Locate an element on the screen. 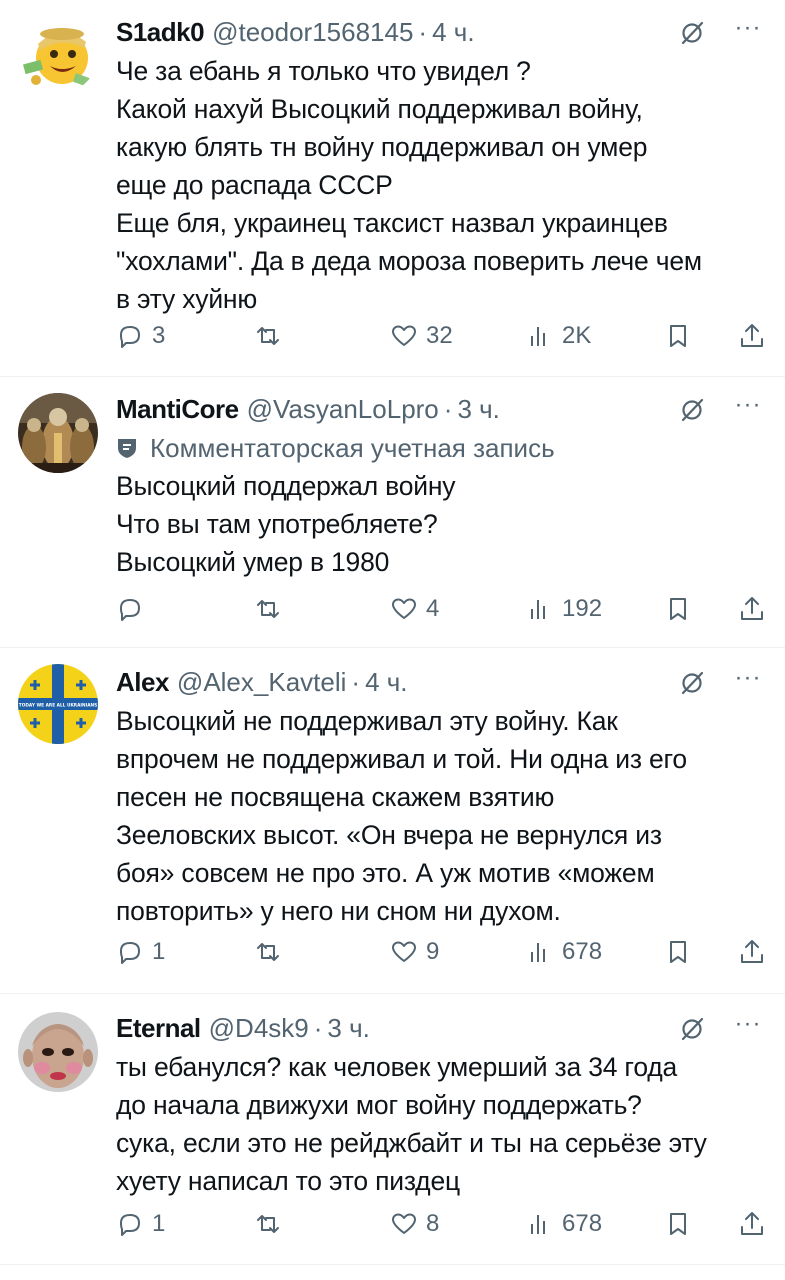  account-label-text: Комментаторская учетная запись is located at coordinates (352, 448).